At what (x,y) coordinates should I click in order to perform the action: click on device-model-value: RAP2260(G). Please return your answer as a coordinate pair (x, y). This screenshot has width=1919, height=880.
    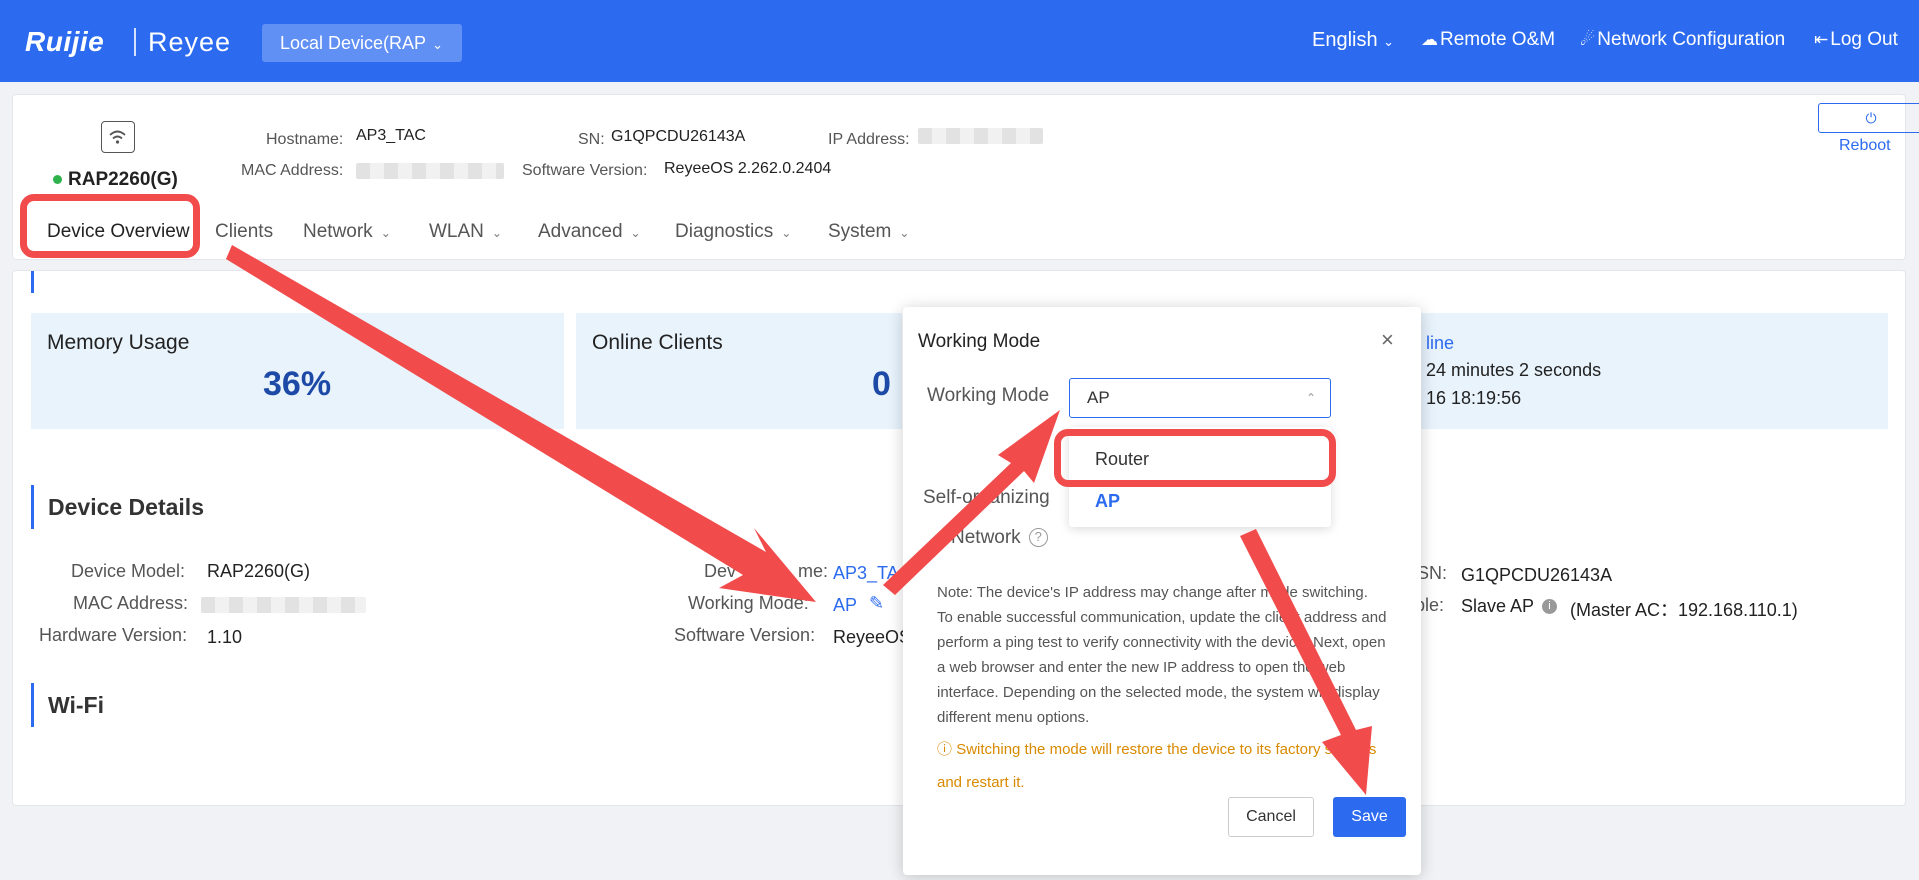
    Looking at the image, I should click on (259, 571).